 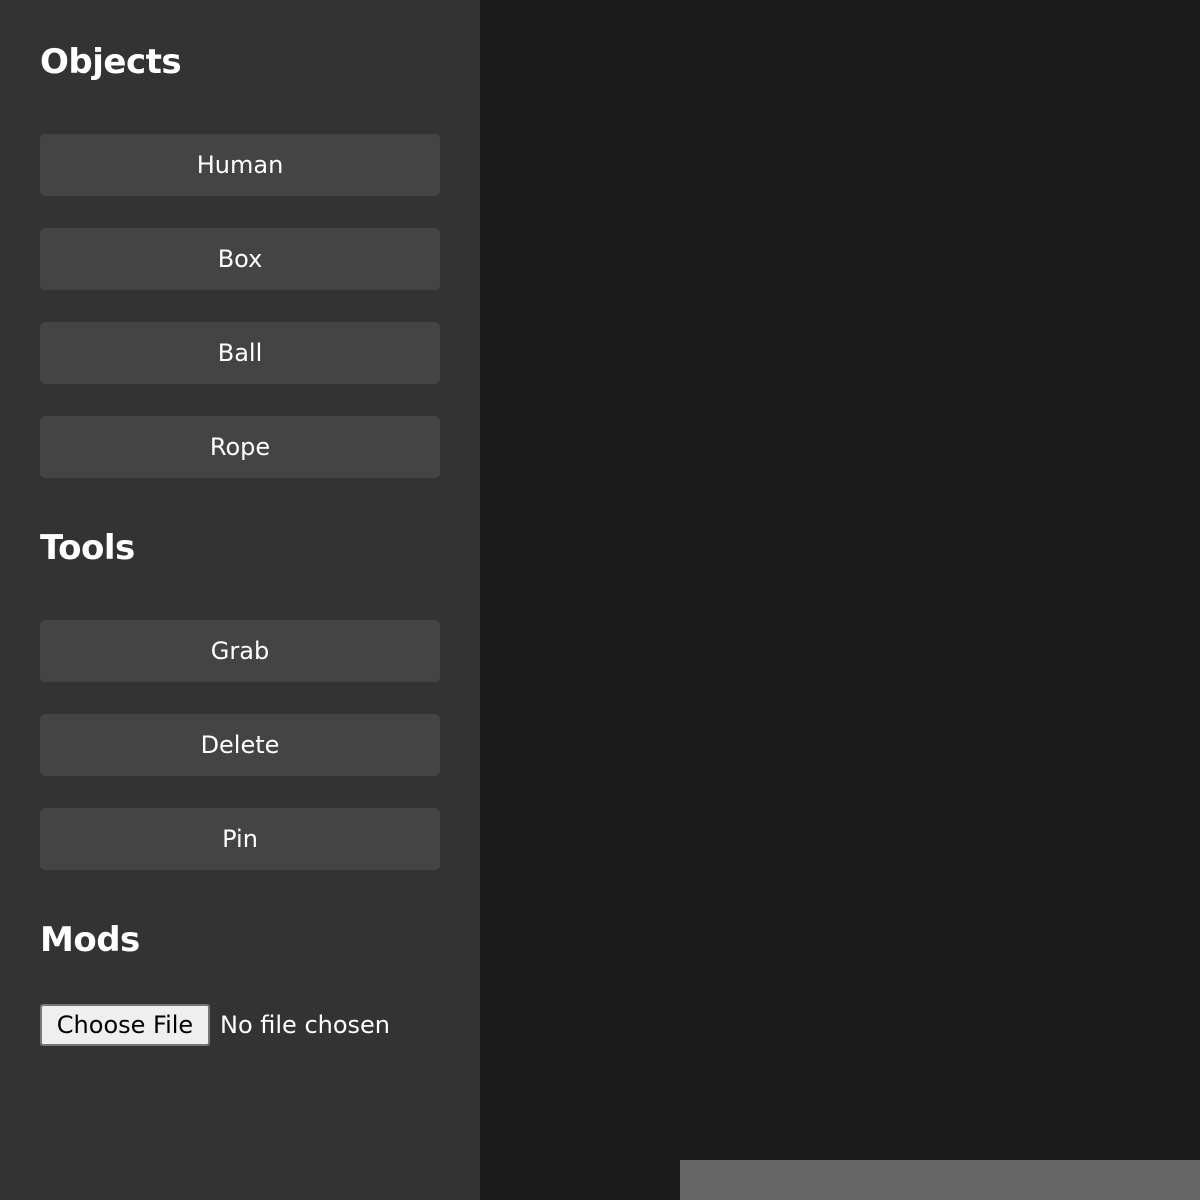 I want to click on mods-section-title: Mods, so click(x=90, y=940).